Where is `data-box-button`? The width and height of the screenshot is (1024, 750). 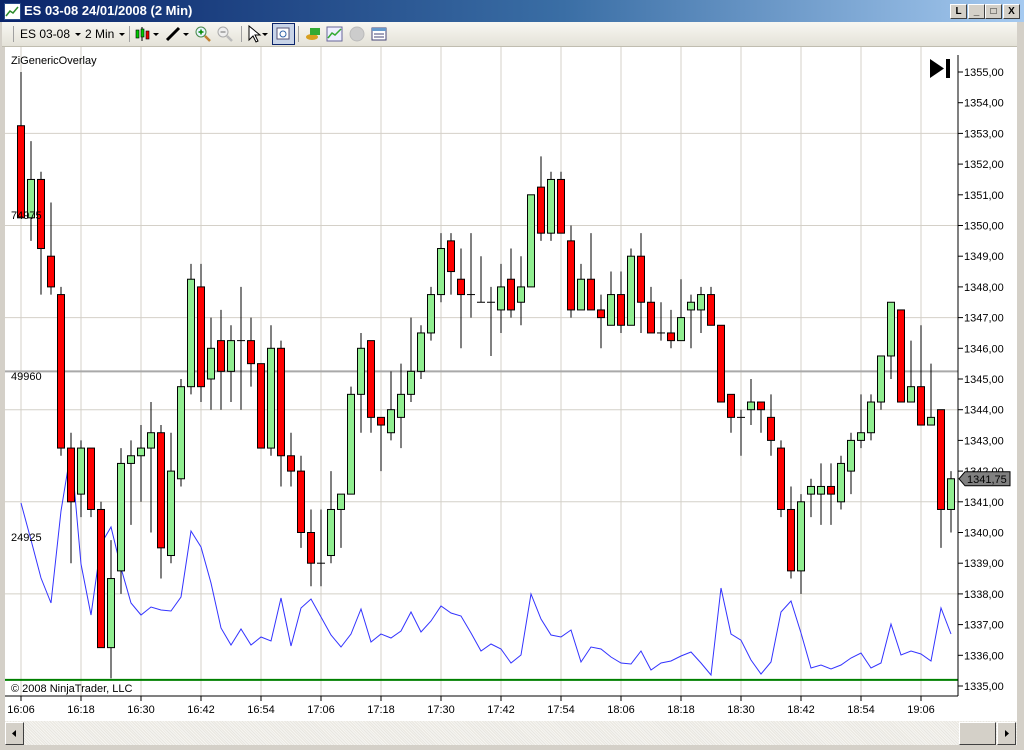 data-box-button is located at coordinates (313, 34).